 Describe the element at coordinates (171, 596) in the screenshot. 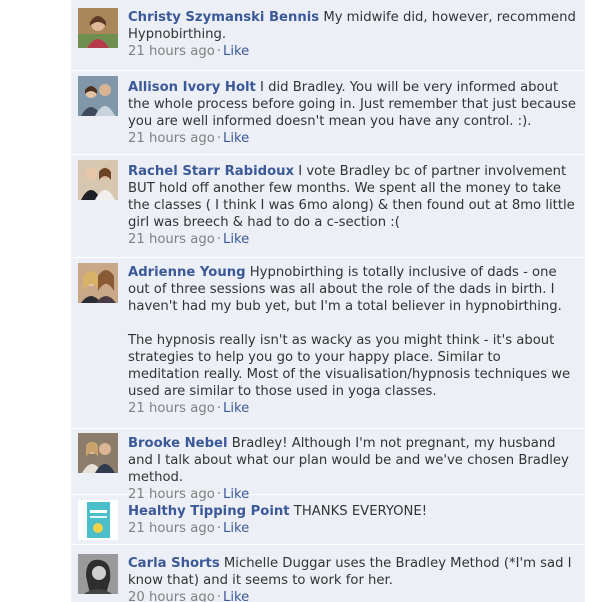

I see `comment-timestamp: 20 hours ago` at that location.